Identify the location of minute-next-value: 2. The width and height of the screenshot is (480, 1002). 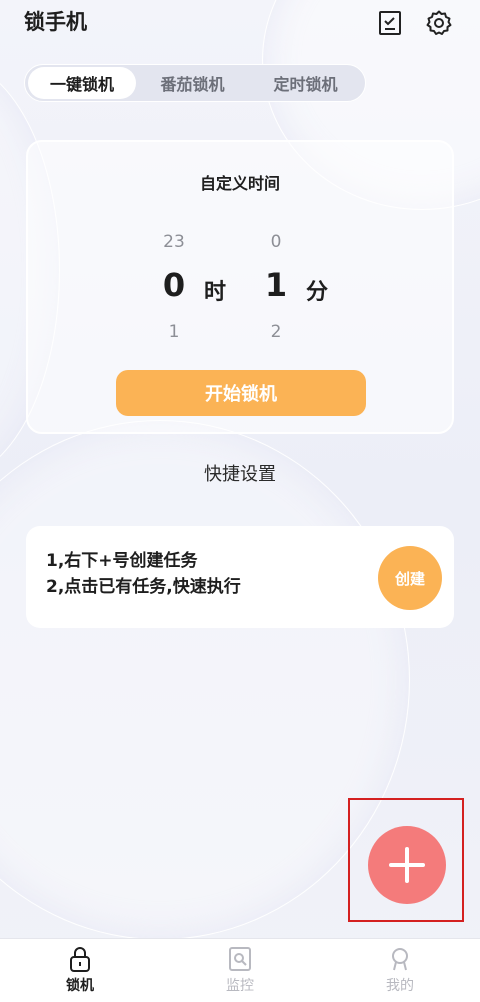
(276, 332).